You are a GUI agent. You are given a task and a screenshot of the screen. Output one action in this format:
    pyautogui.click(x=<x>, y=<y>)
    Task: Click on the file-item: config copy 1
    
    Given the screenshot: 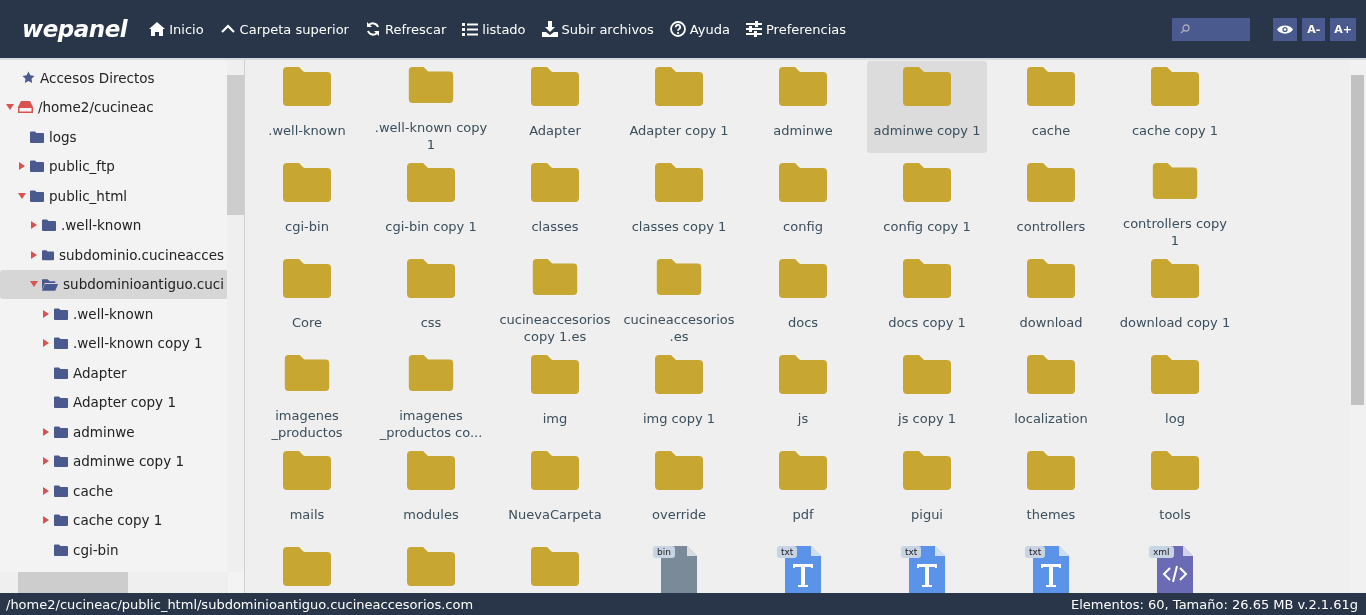 What is the action you would take?
    pyautogui.click(x=927, y=203)
    